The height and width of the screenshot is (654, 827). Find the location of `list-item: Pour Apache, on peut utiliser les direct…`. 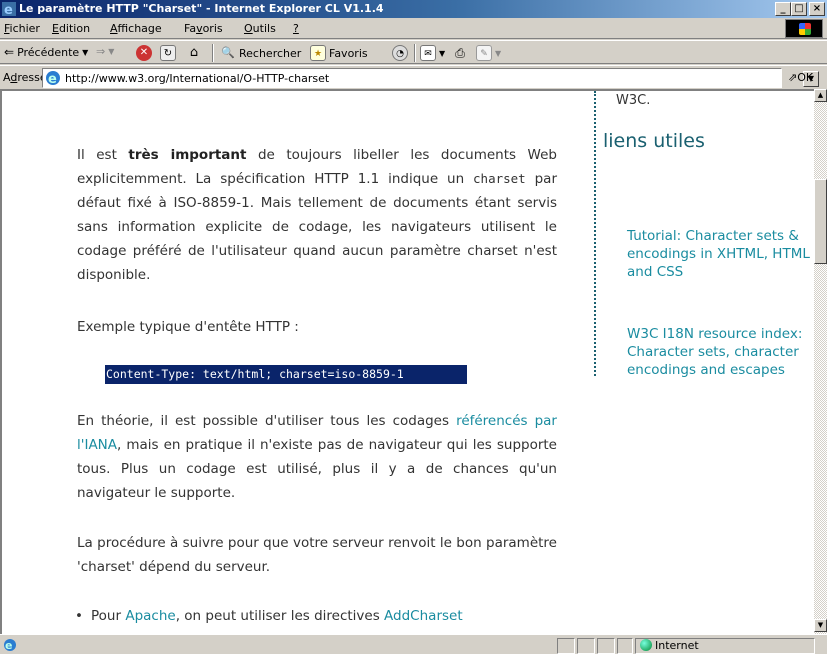

list-item: Pour Apache, on peut utiliser les direct… is located at coordinates (269, 616).